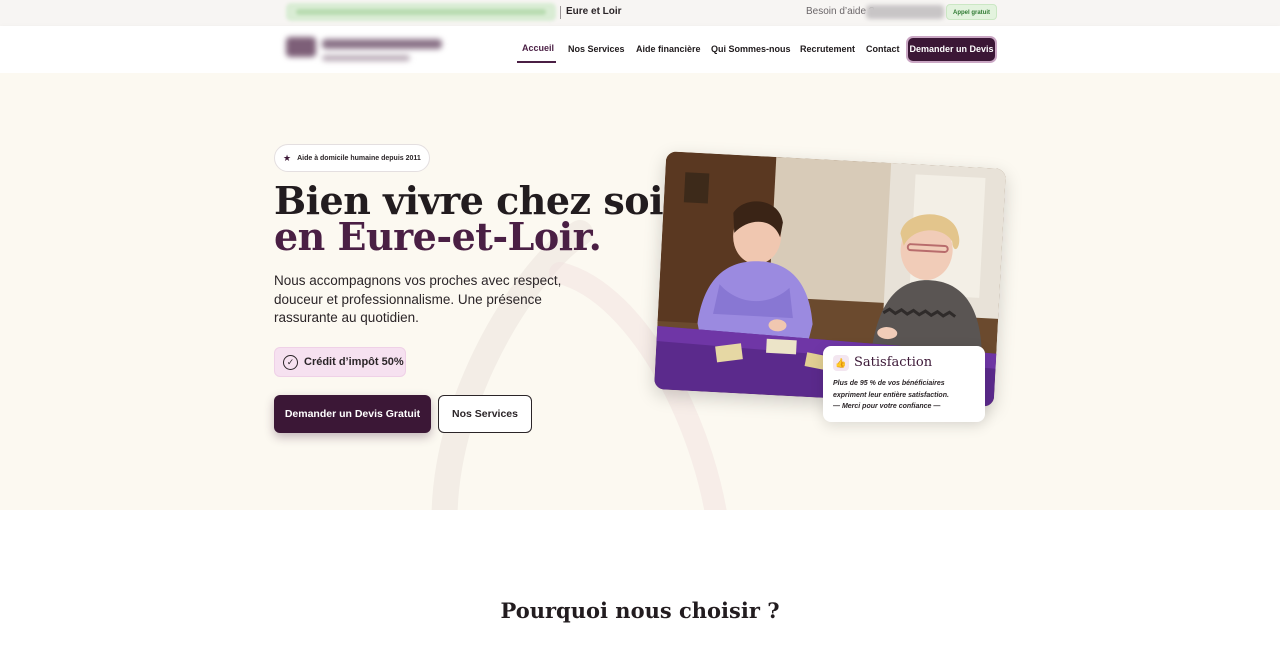 The height and width of the screenshot is (652, 1280). What do you see at coordinates (594, 11) in the screenshot?
I see `region-label: Eure et Loir` at bounding box center [594, 11].